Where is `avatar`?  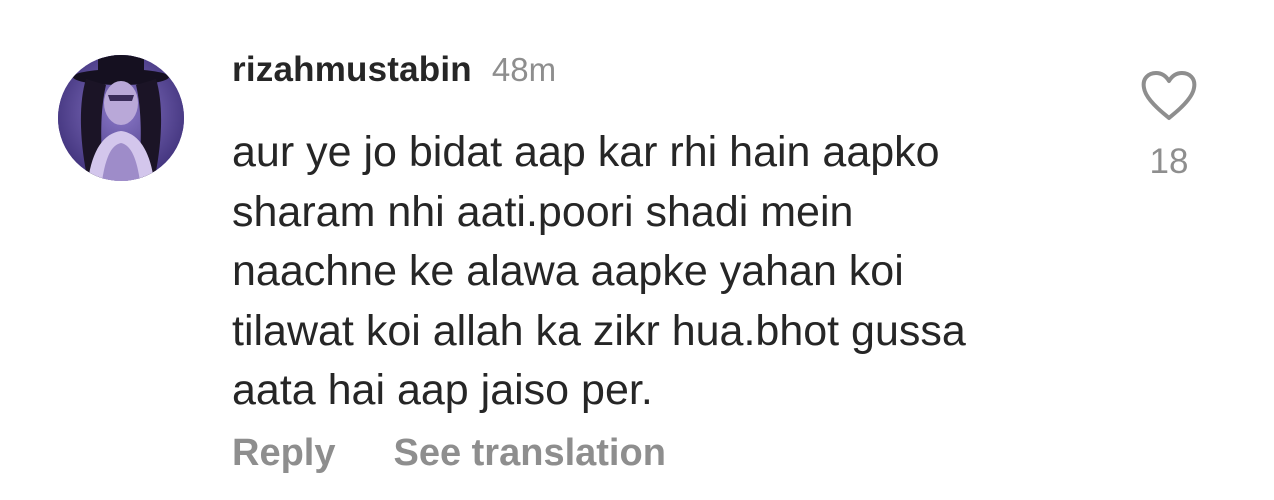
avatar is located at coordinates (121, 118).